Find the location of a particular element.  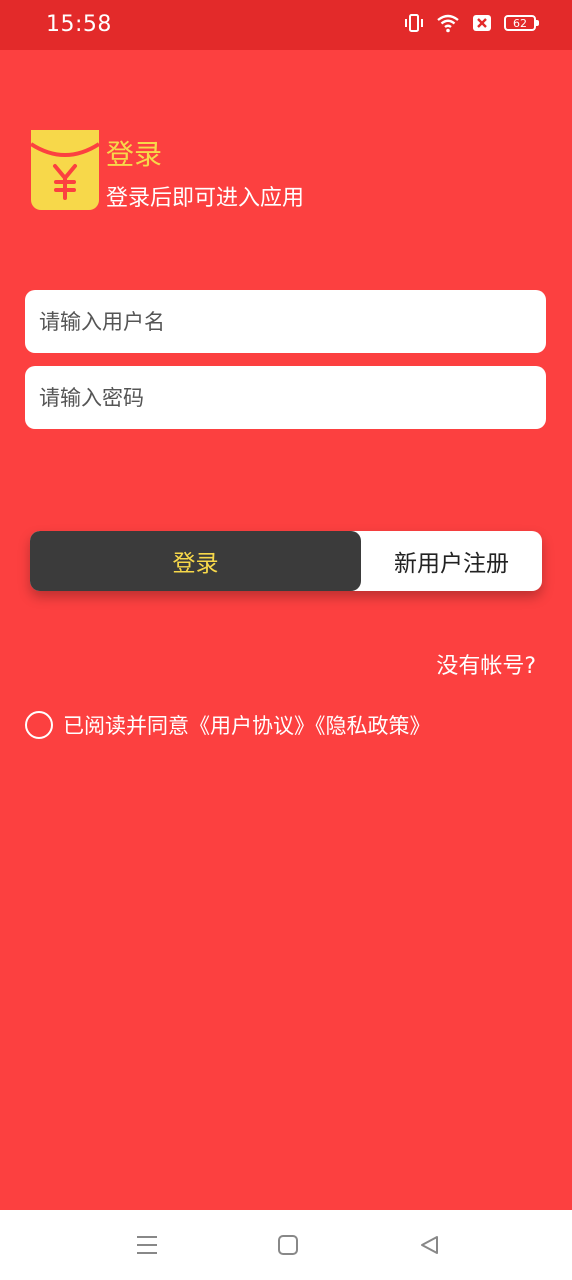

login-button: 登录 is located at coordinates (195, 561).